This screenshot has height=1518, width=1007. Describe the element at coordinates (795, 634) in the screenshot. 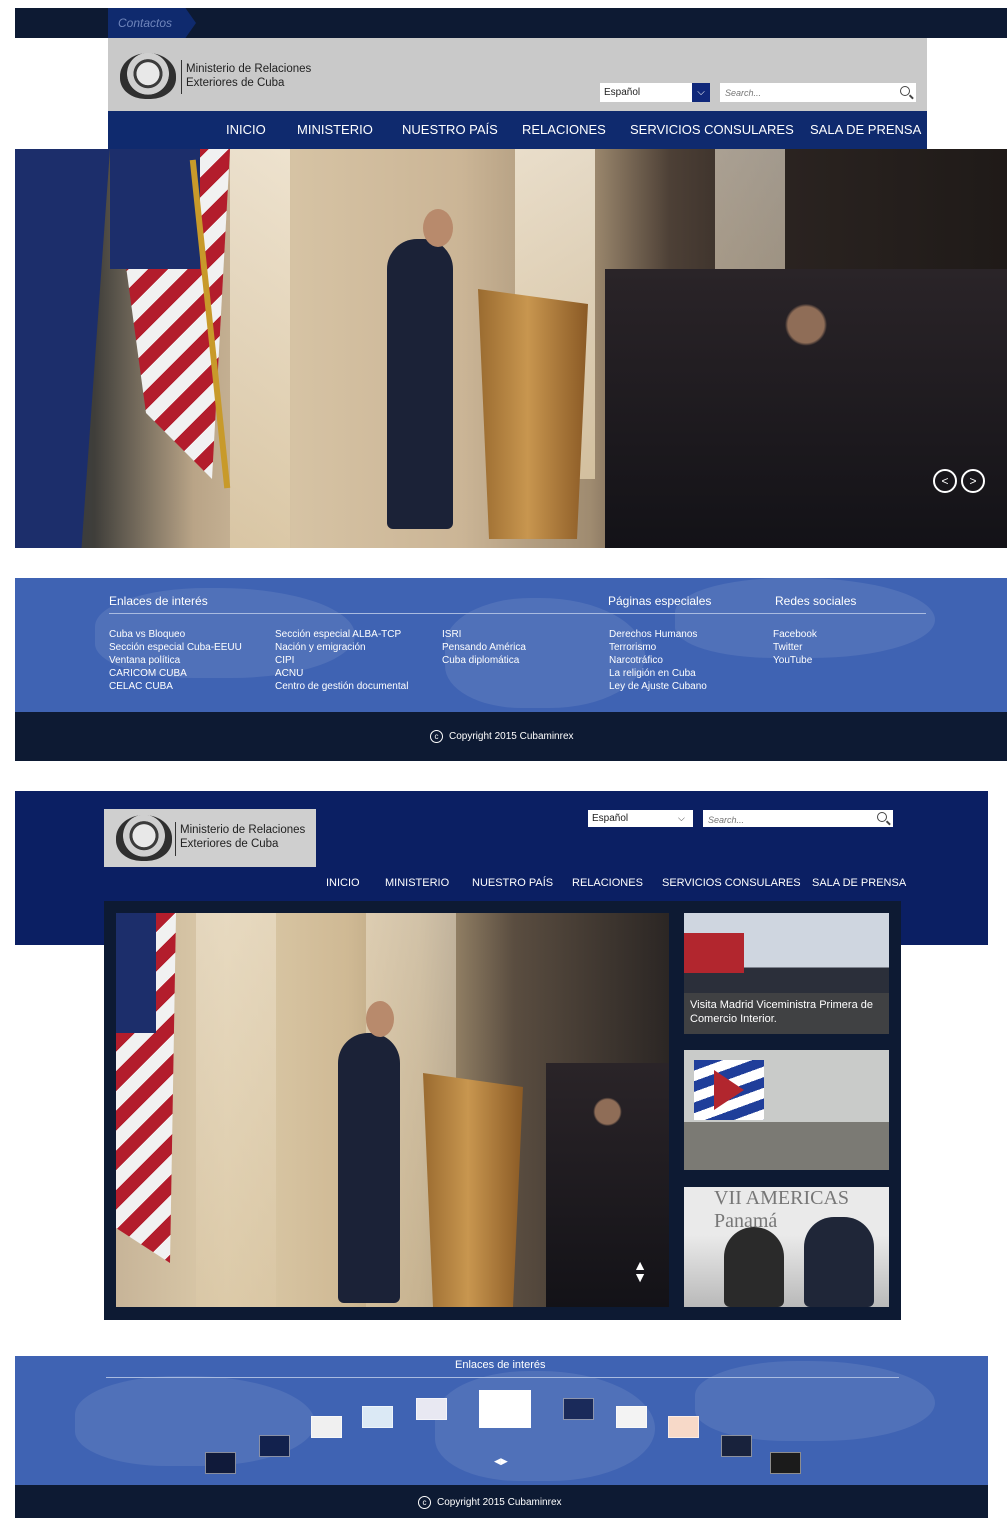

I see `facebook-link: Facebook` at that location.